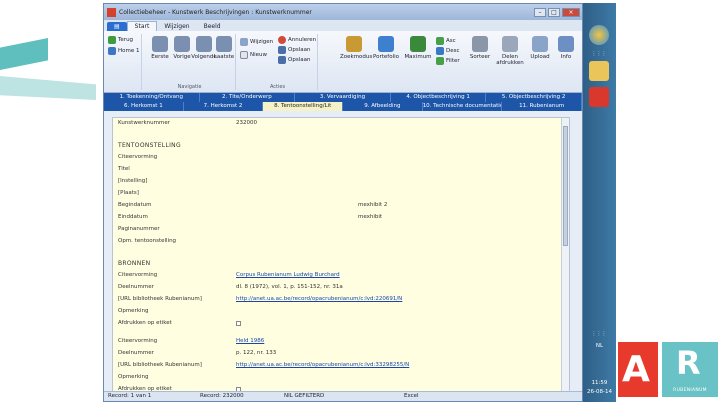 The width and height of the screenshot is (720, 405). What do you see at coordinates (343, 97) in the screenshot?
I see `record-tab-3: 3. Vervaardiging` at bounding box center [343, 97].